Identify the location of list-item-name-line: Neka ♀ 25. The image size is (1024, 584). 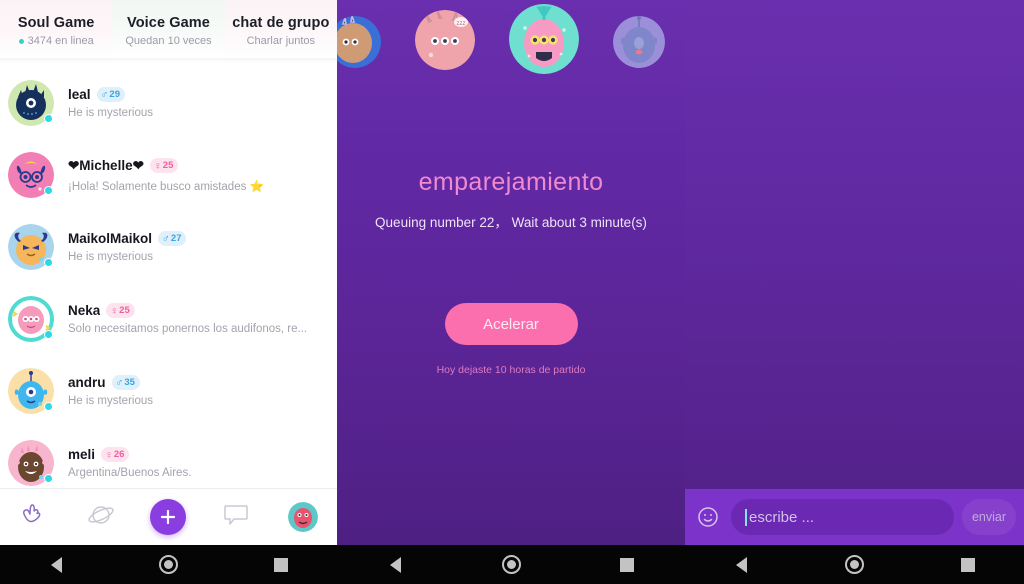
(197, 310).